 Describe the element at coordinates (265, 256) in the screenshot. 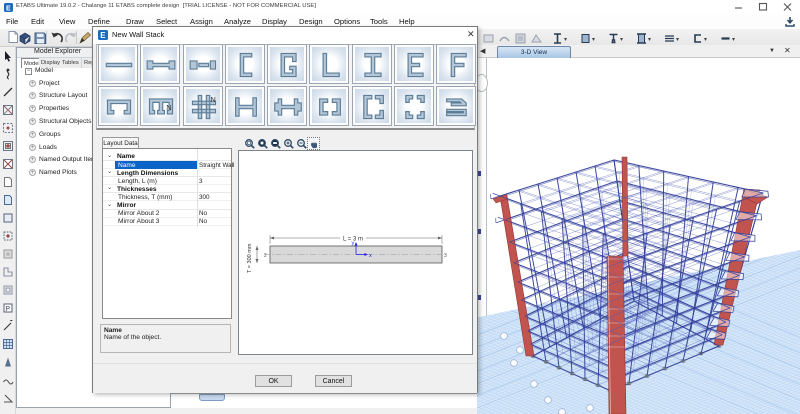

I see `svg-text: 2` at that location.